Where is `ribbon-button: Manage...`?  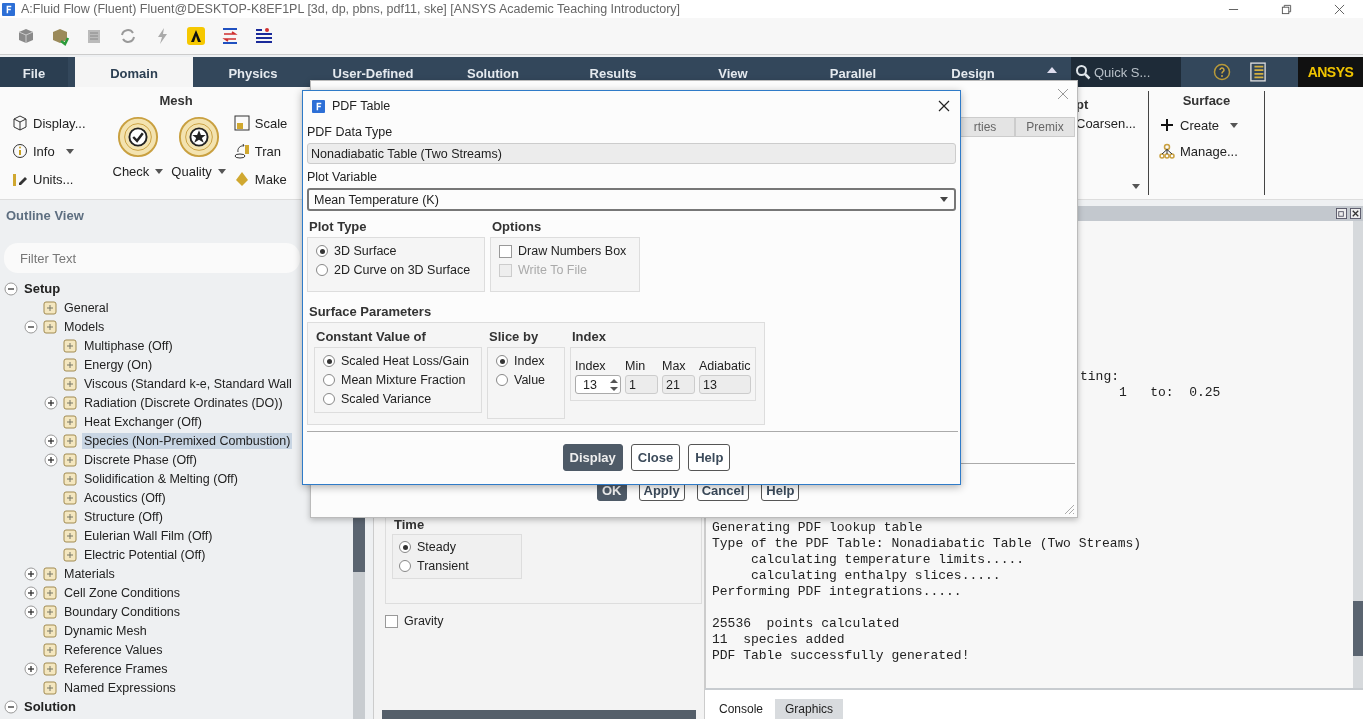 ribbon-button: Manage... is located at coordinates (1211, 151).